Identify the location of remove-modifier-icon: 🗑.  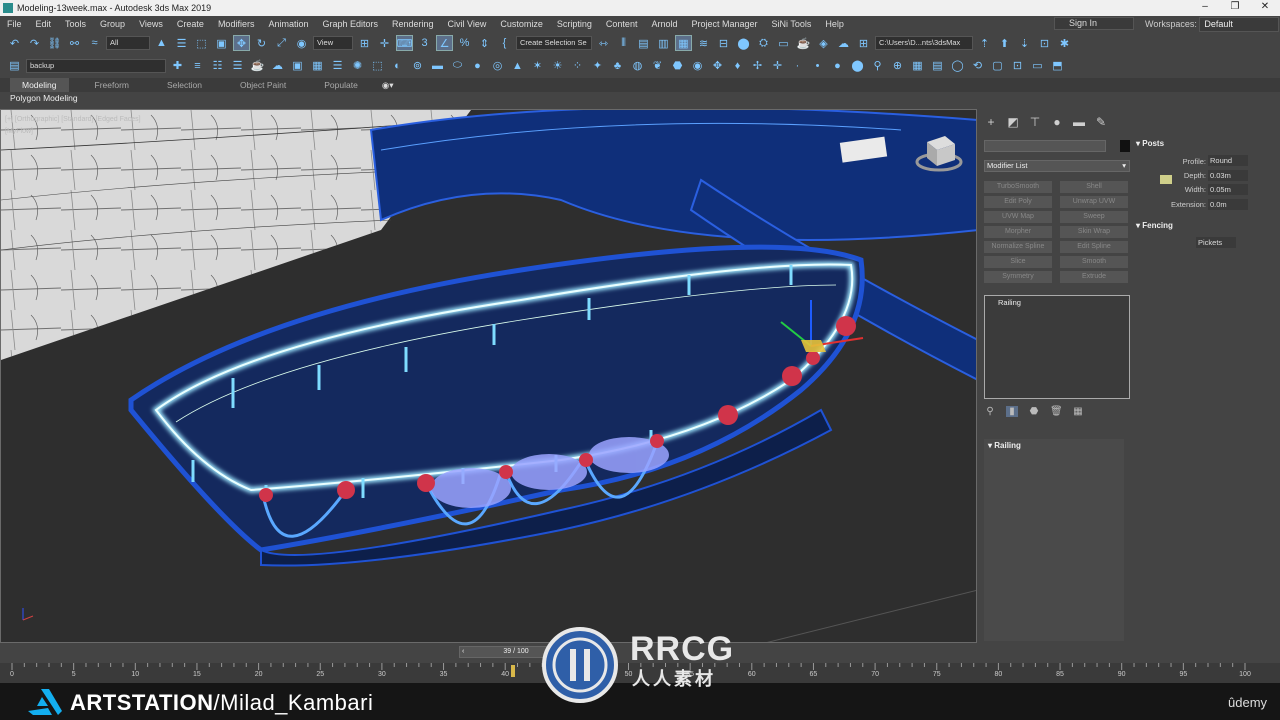
(1056, 411).